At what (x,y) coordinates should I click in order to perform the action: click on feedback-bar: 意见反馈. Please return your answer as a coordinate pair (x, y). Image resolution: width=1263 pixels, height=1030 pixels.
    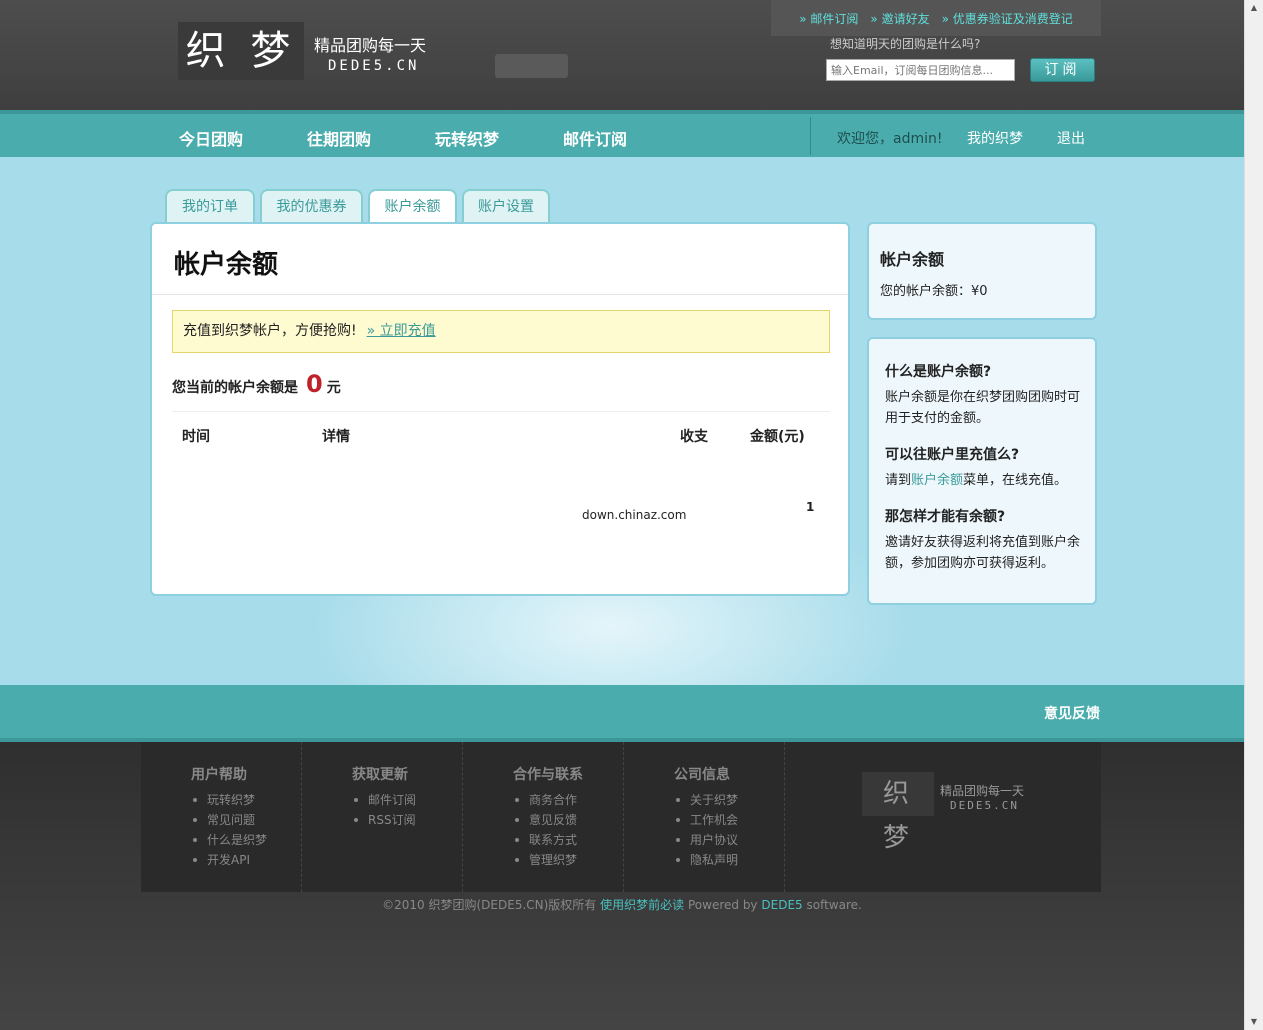
    Looking at the image, I should click on (622, 713).